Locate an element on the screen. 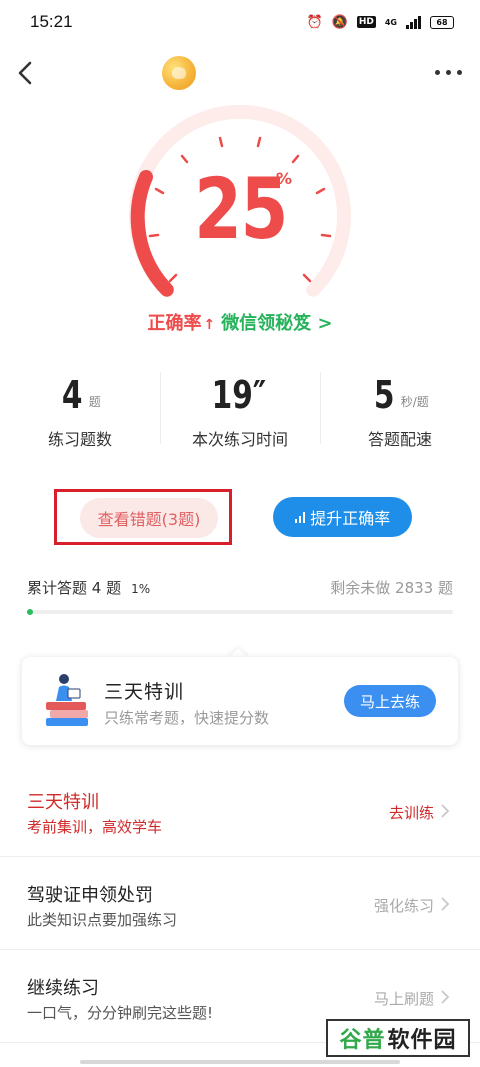 Image resolution: width=480 pixels, height=1067 pixels. stat-label: 练习题数 is located at coordinates (79, 439).